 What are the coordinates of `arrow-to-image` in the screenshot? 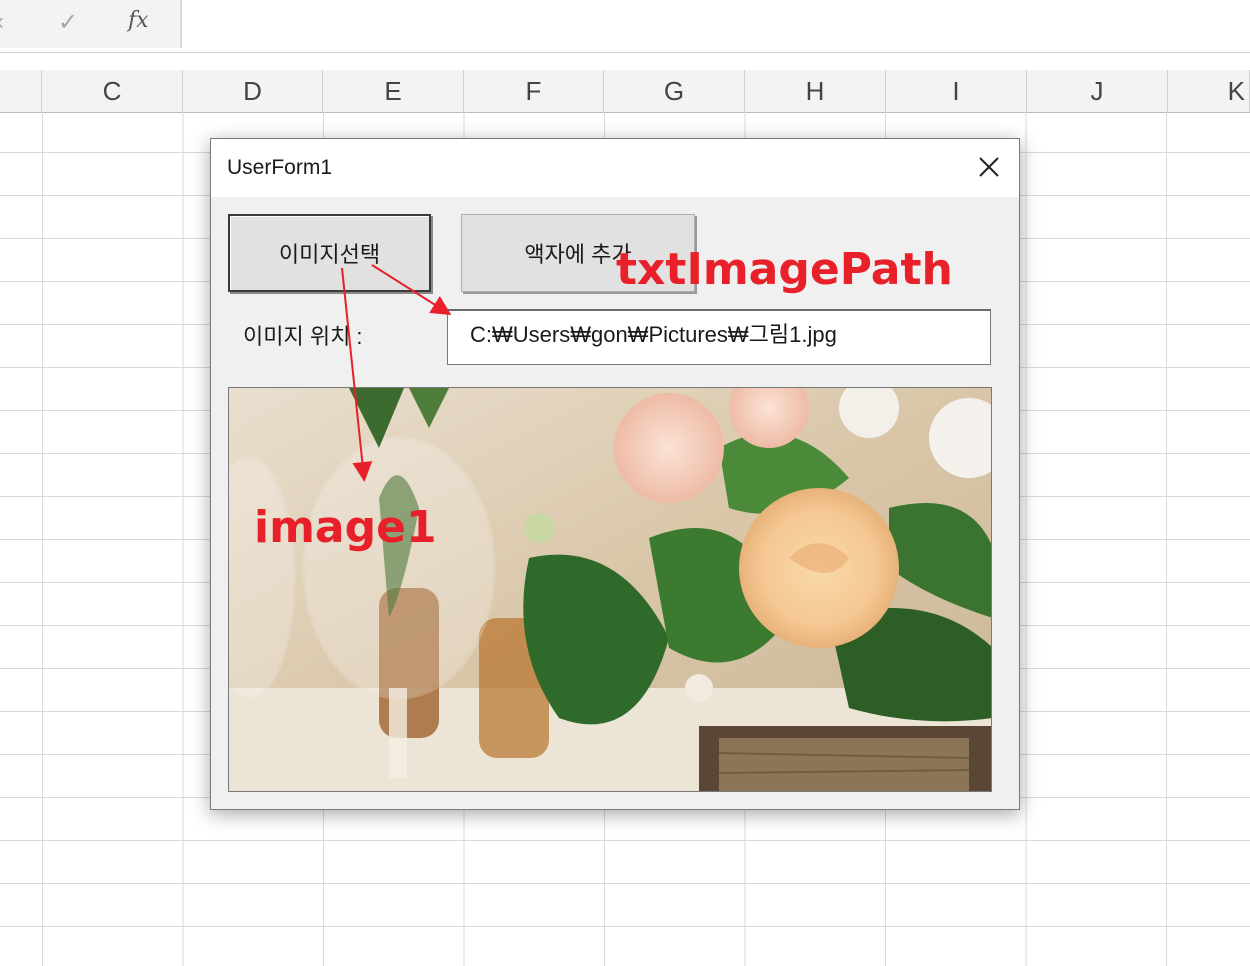 It's located at (357, 374).